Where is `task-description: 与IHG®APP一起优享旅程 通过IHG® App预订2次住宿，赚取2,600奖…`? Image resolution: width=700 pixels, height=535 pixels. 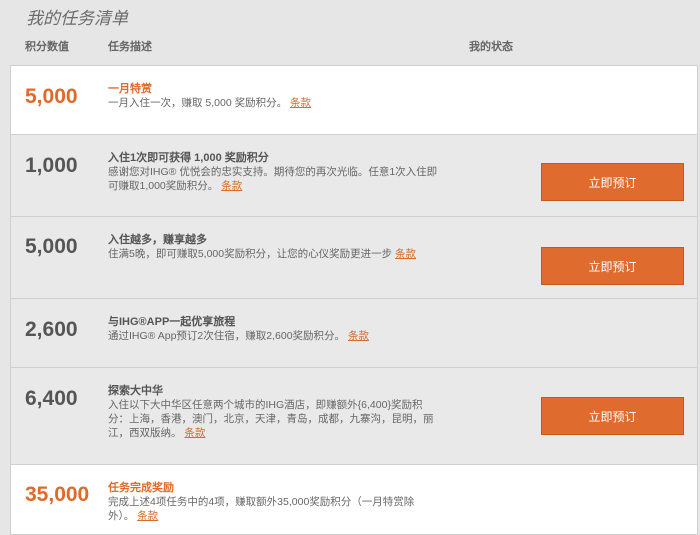 task-description: 与IHG®APP一起优享旅程 通过IHG® App预订2次住宿，赚取2,600奖… is located at coordinates (273, 329).